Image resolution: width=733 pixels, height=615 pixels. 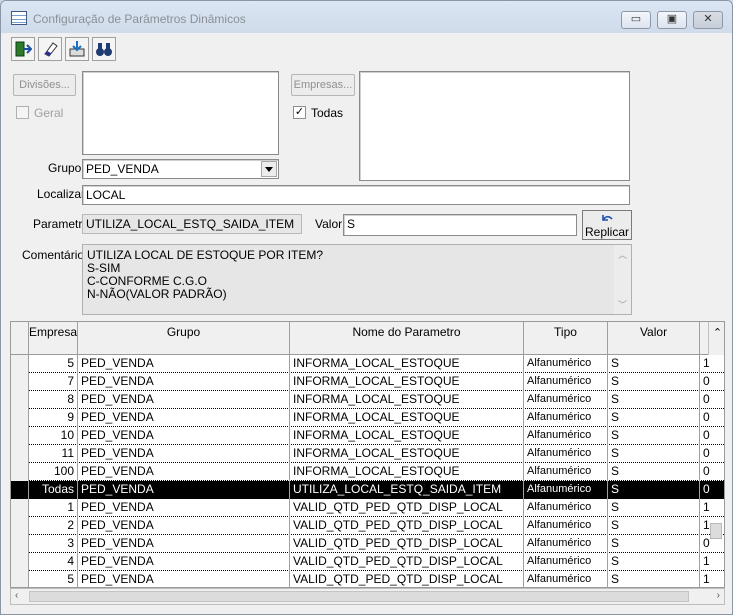 What do you see at coordinates (22, 112) in the screenshot?
I see `geral-checkbox` at bounding box center [22, 112].